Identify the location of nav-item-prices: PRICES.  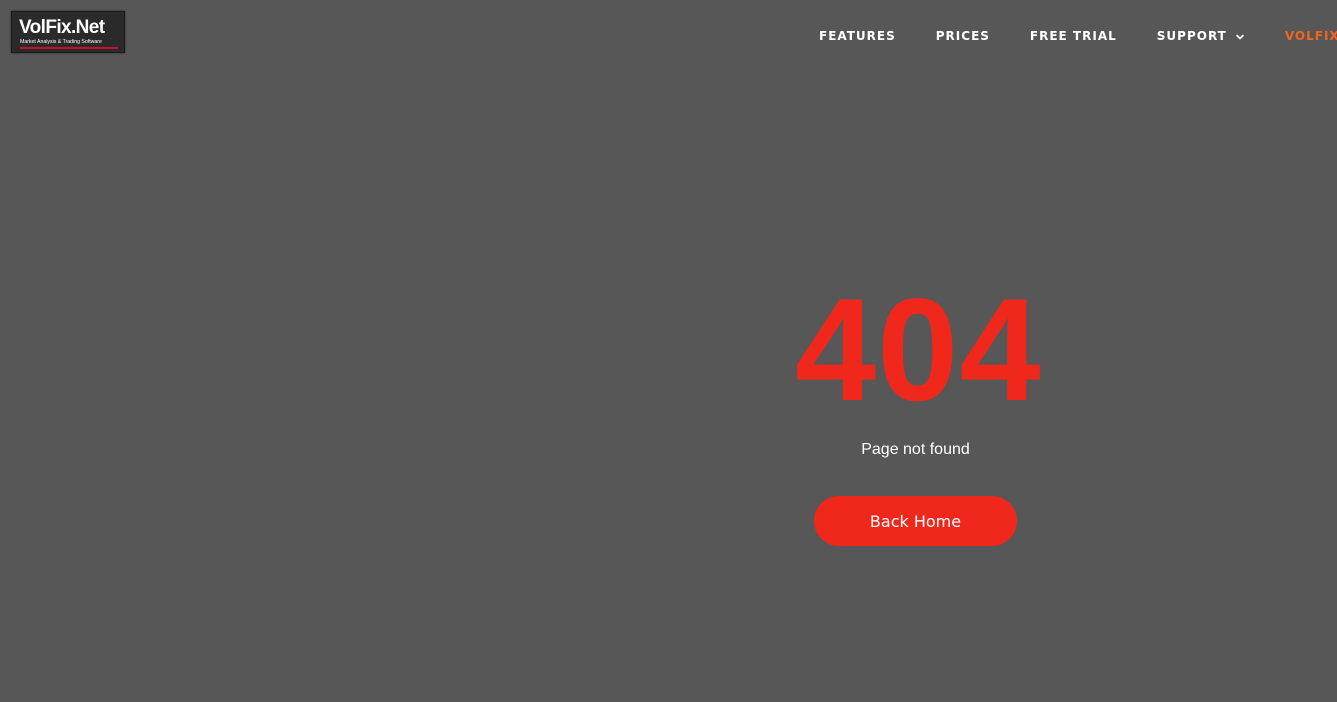
(963, 36).